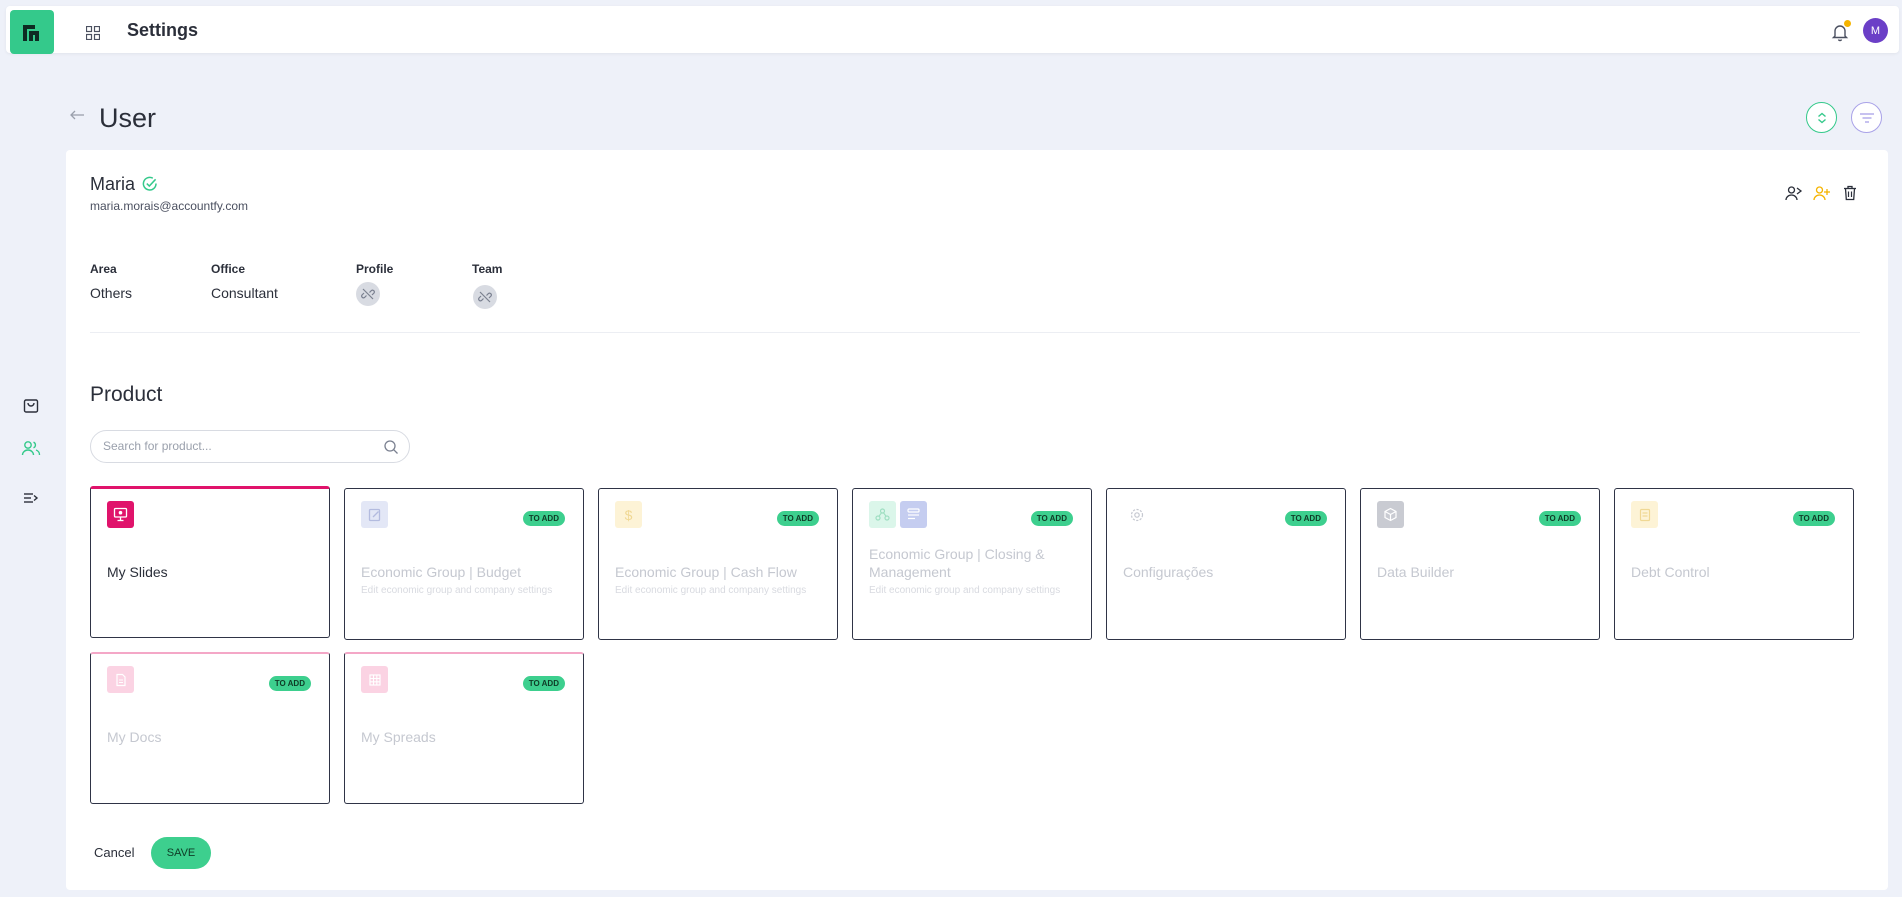 This screenshot has height=897, width=1902. Describe the element at coordinates (1850, 193) in the screenshot. I see `trash-icon` at that location.